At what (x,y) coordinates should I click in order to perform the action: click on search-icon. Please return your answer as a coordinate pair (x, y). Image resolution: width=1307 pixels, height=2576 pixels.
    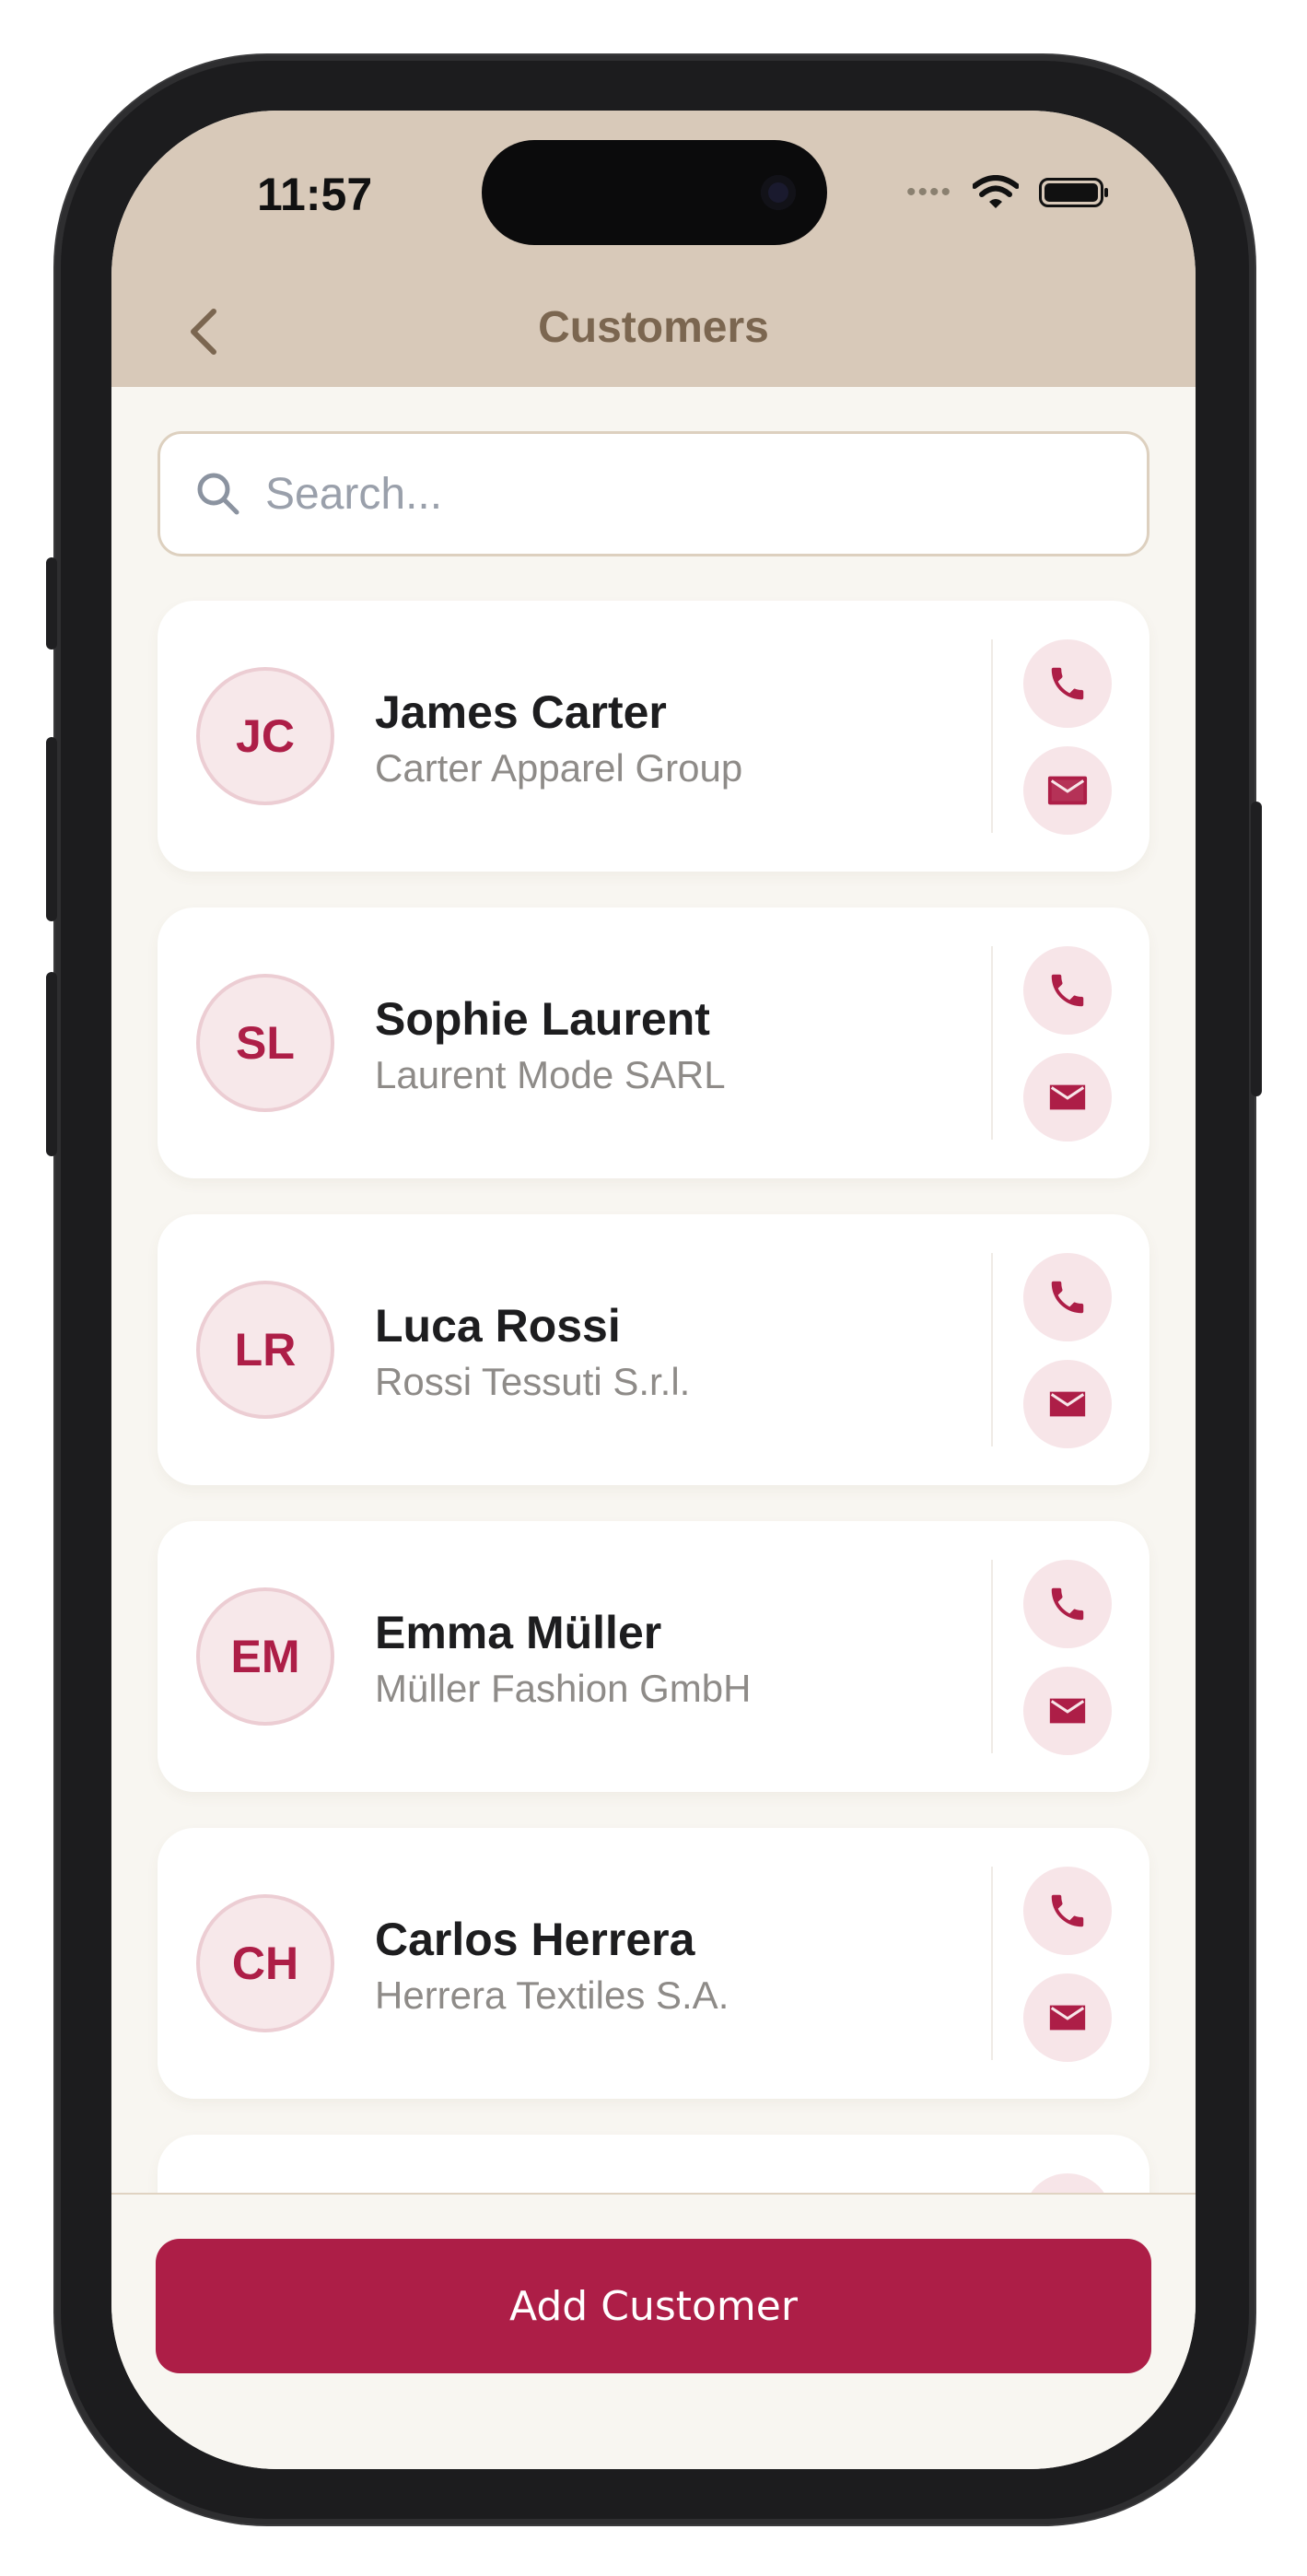
    Looking at the image, I should click on (218, 494).